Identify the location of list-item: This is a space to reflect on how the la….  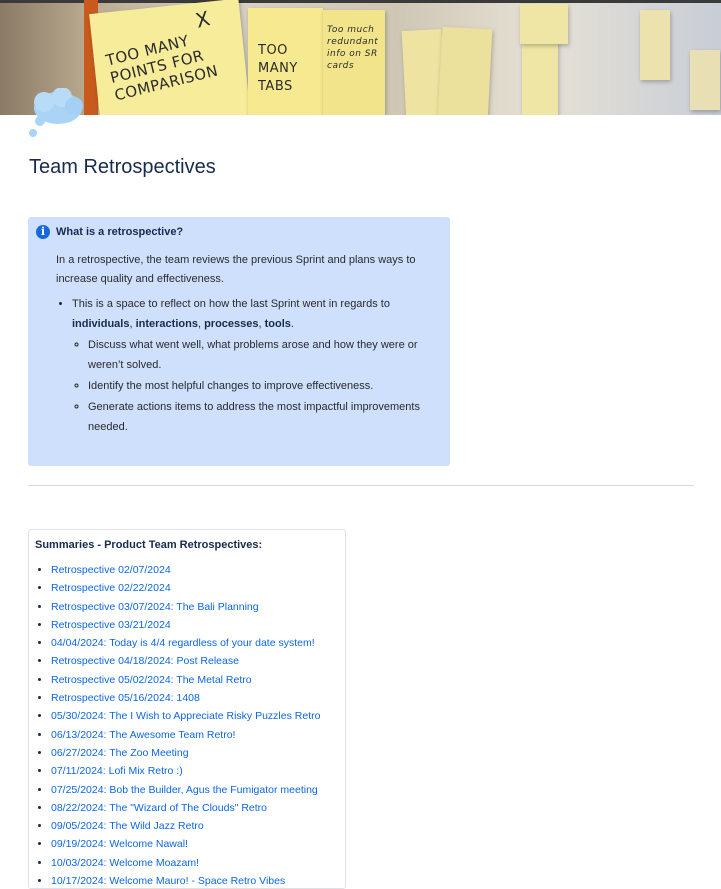
(257, 365).